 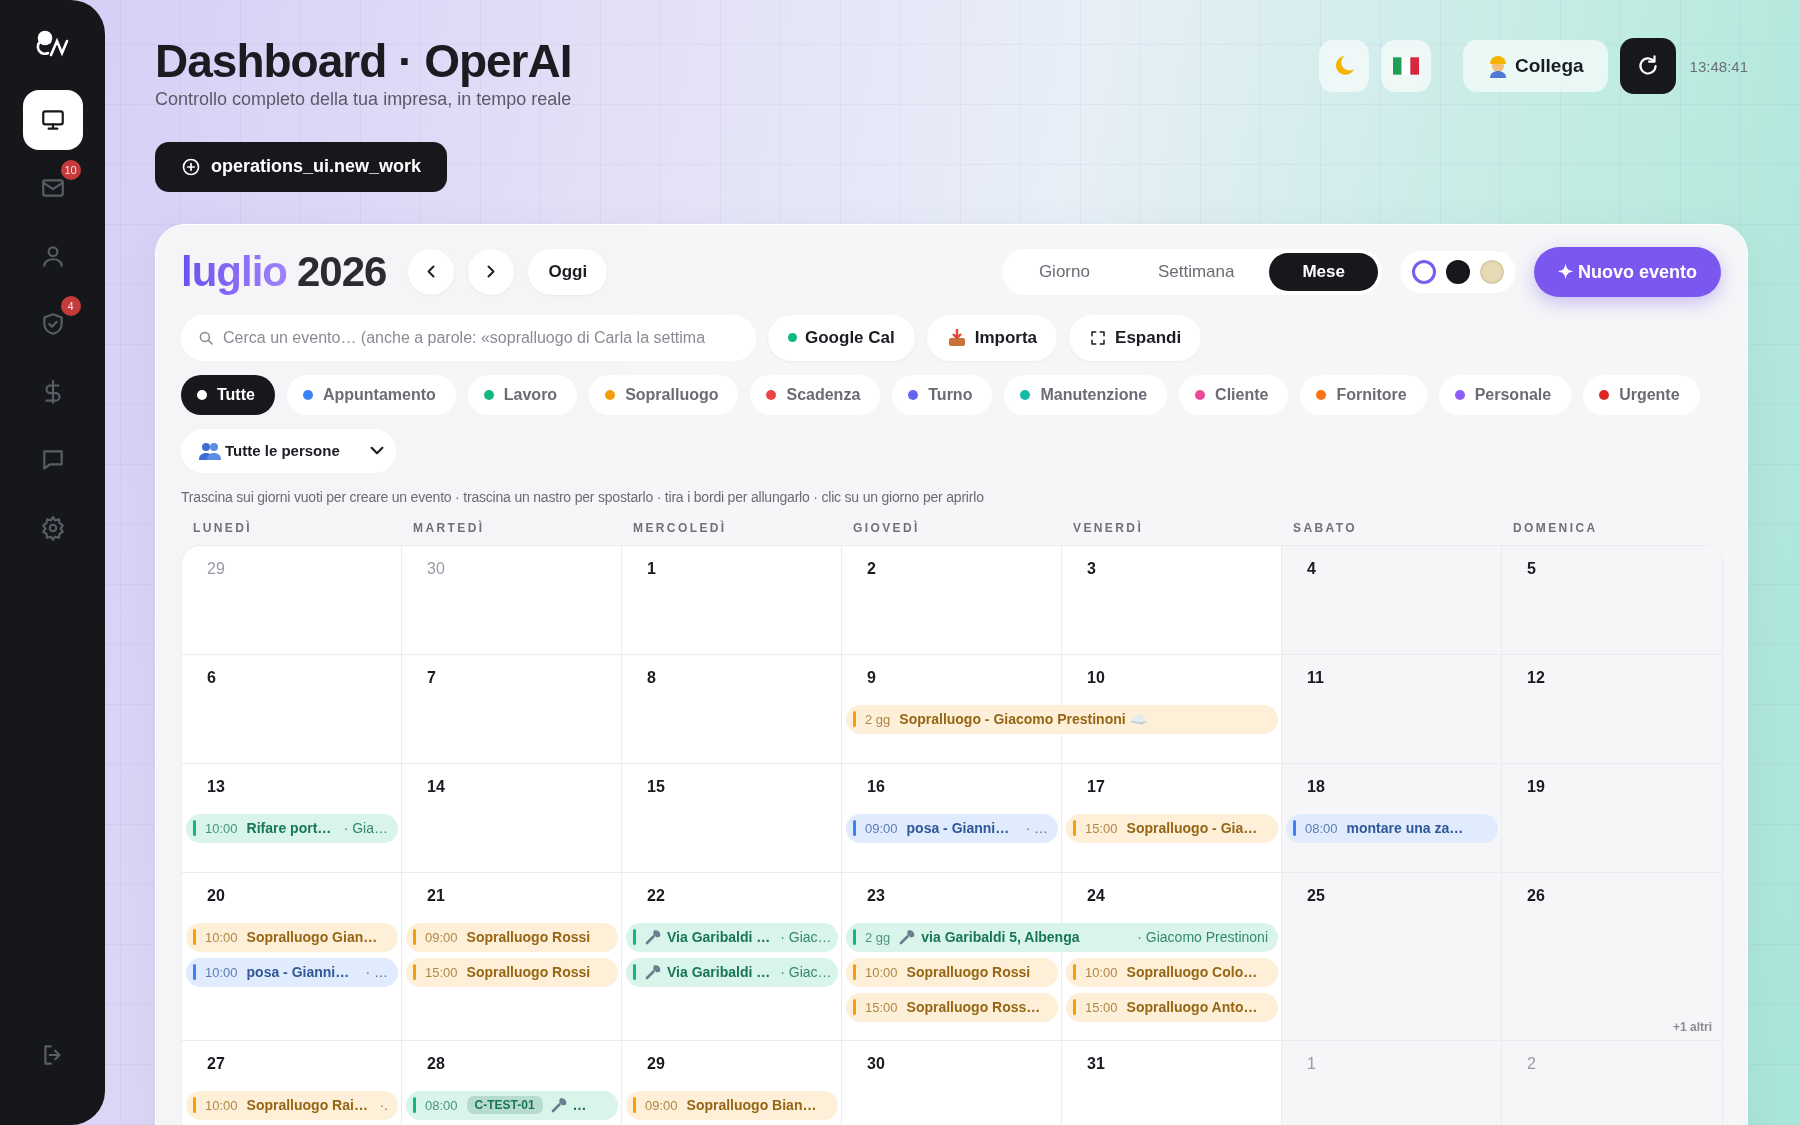 What do you see at coordinates (1079, 561) in the screenshot?
I see `day-number: 3` at bounding box center [1079, 561].